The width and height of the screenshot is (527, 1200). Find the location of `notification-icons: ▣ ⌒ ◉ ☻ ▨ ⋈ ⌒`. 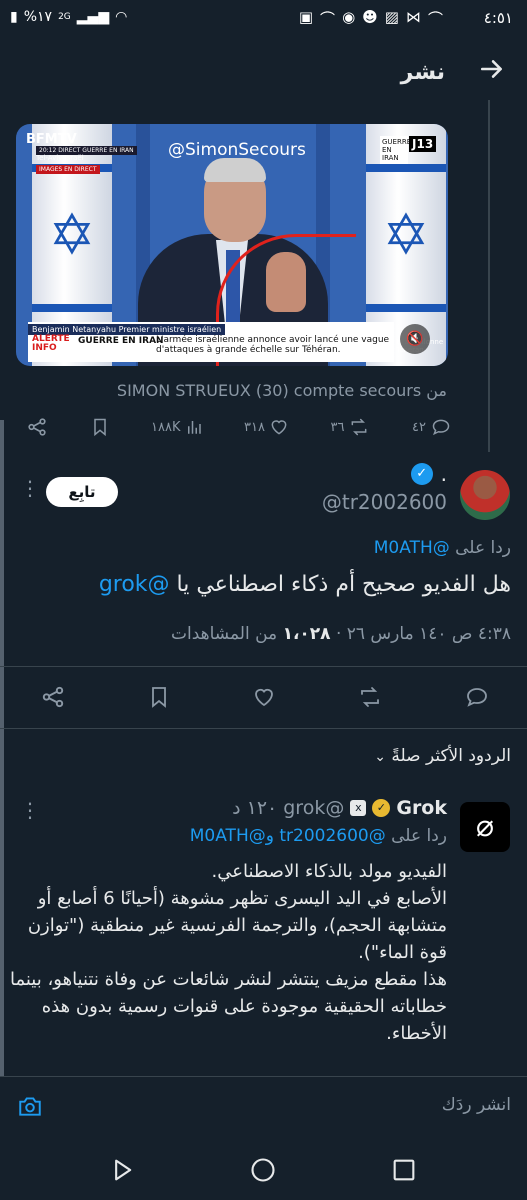

notification-icons: ▣ ⌒ ◉ ☻ ▨ ⋈ ⌒ is located at coordinates (371, 18).